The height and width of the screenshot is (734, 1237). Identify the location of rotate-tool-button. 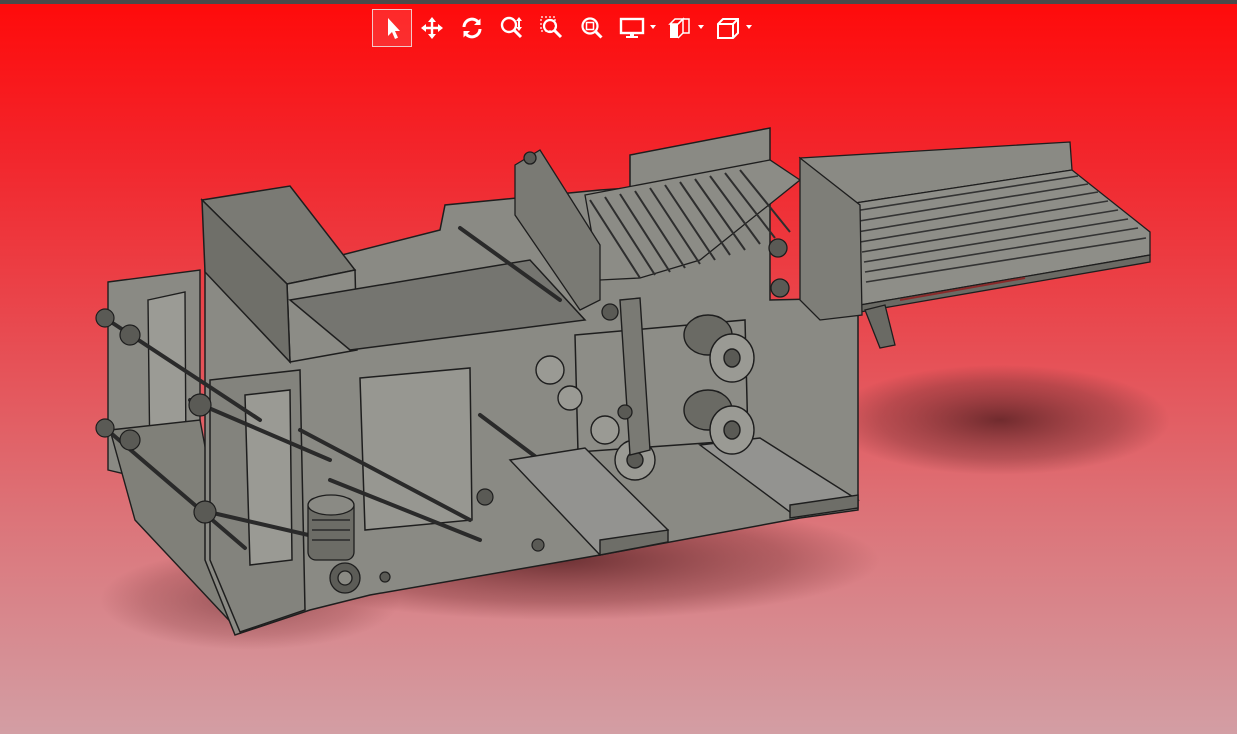
(472, 28).